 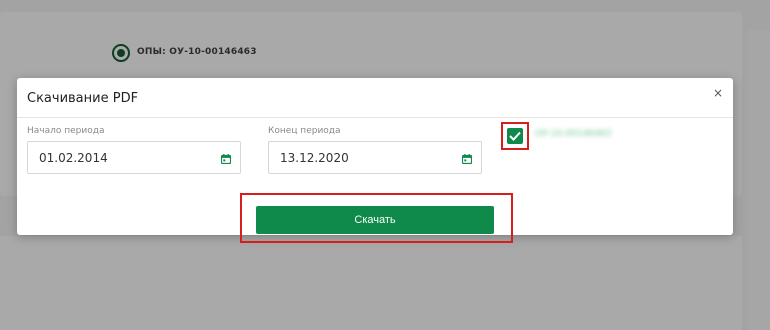 What do you see at coordinates (197, 52) in the screenshot?
I see `background-radio-label: ОПЫ: ОУ-10-00146463` at bounding box center [197, 52].